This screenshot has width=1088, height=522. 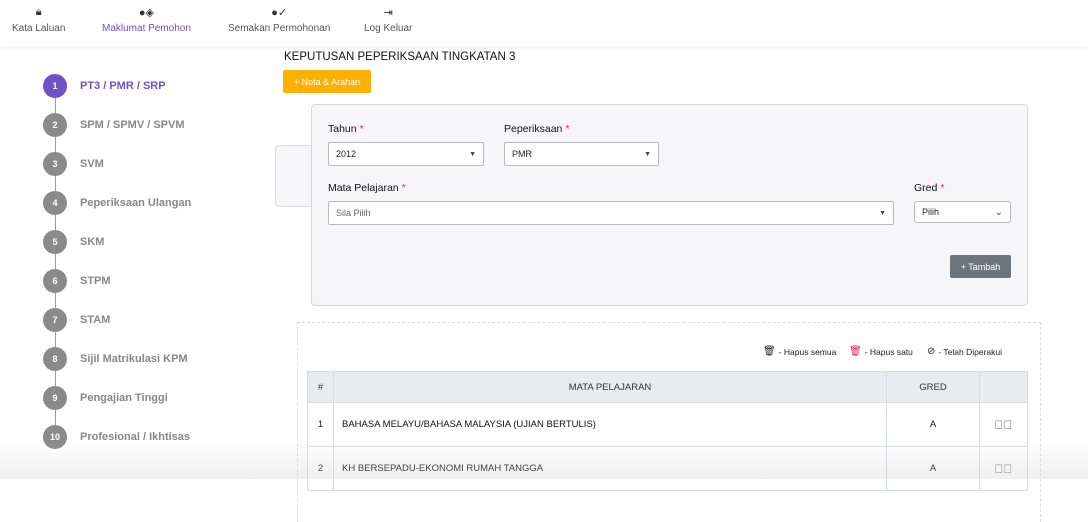 I want to click on gred-select: Pilih ⌄, so click(x=962, y=212).